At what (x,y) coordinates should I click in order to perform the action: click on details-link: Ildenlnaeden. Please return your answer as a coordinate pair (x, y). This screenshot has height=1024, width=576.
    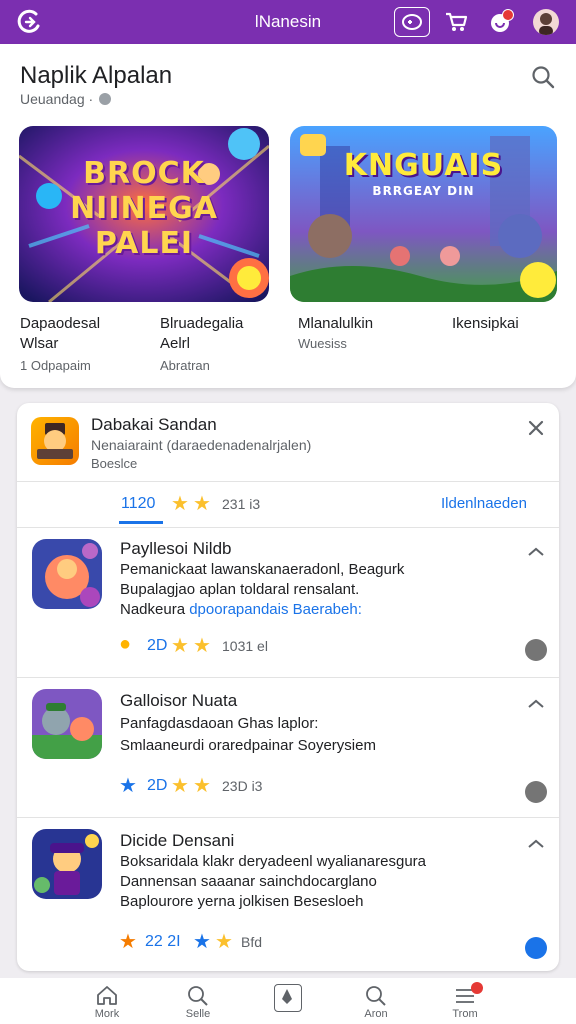
    Looking at the image, I should click on (484, 503).